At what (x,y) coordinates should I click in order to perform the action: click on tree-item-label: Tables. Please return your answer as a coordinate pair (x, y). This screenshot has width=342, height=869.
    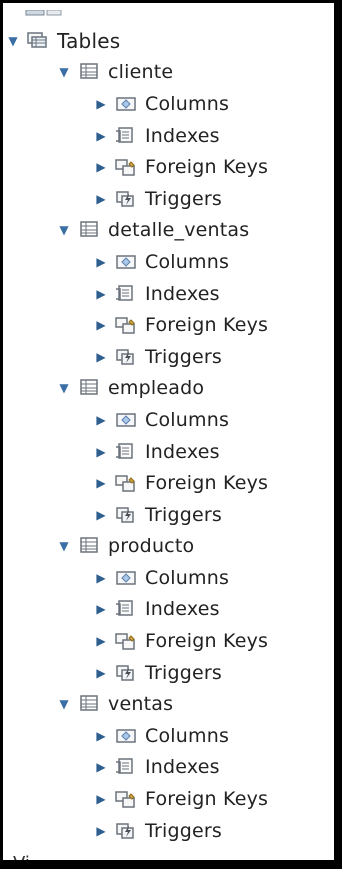
    Looking at the image, I should click on (89, 40).